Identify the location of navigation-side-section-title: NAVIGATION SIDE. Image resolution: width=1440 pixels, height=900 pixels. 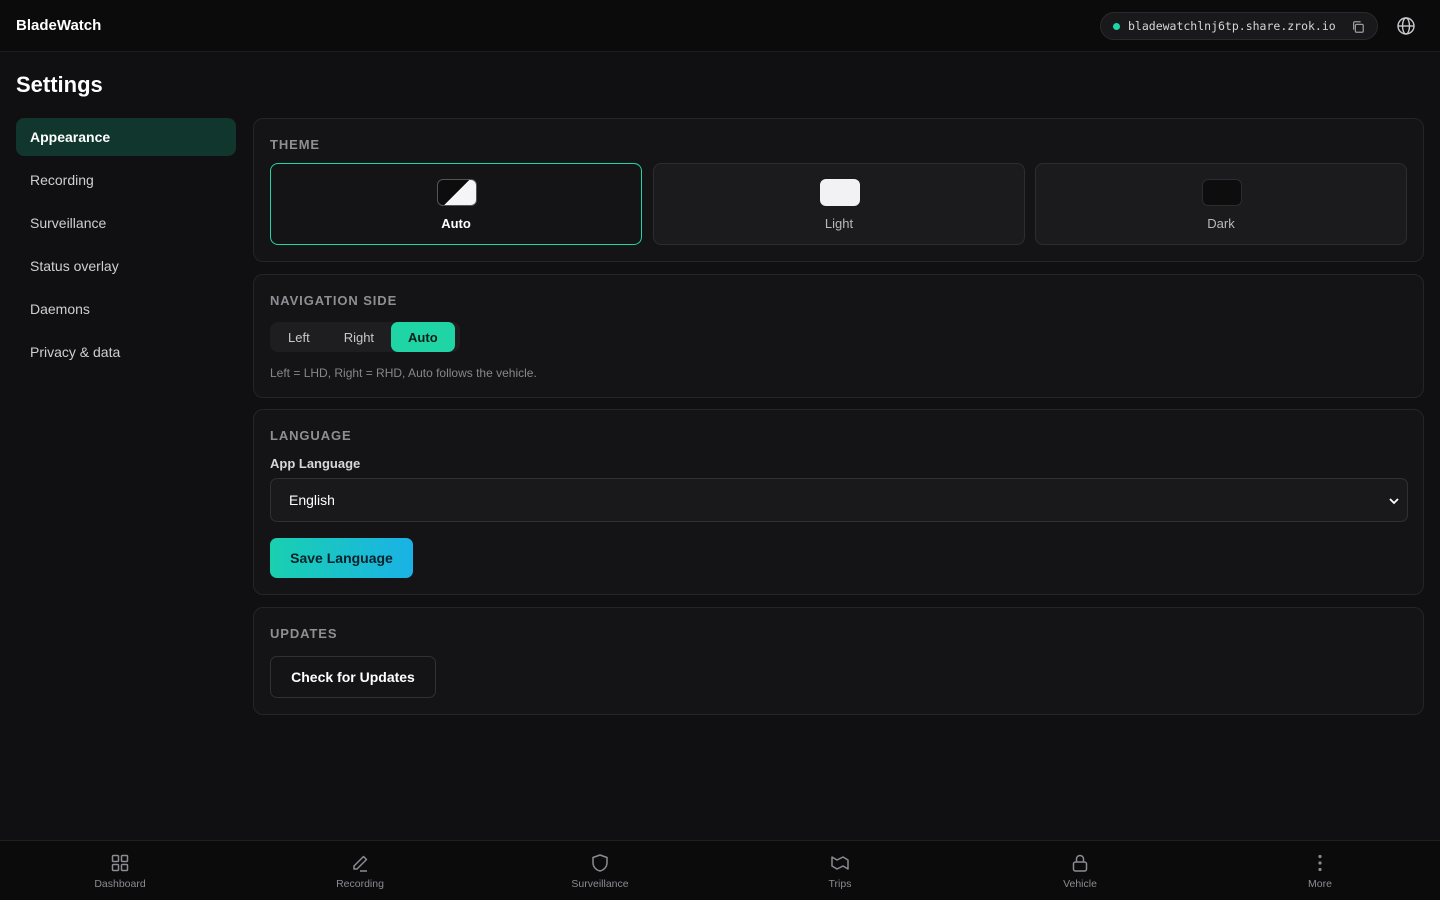
(334, 300).